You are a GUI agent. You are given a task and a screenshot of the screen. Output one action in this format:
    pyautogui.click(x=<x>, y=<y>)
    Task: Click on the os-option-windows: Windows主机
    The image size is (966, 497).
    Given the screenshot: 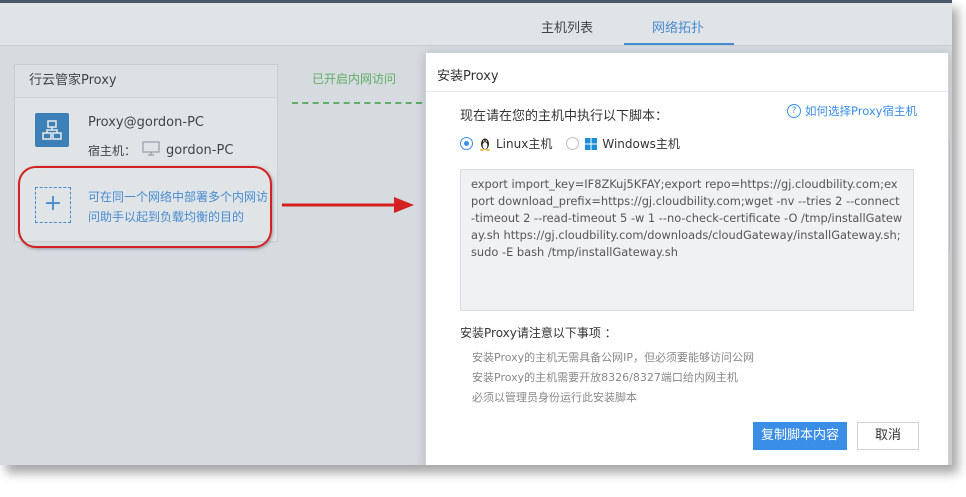 What is the action you would take?
    pyautogui.click(x=623, y=143)
    